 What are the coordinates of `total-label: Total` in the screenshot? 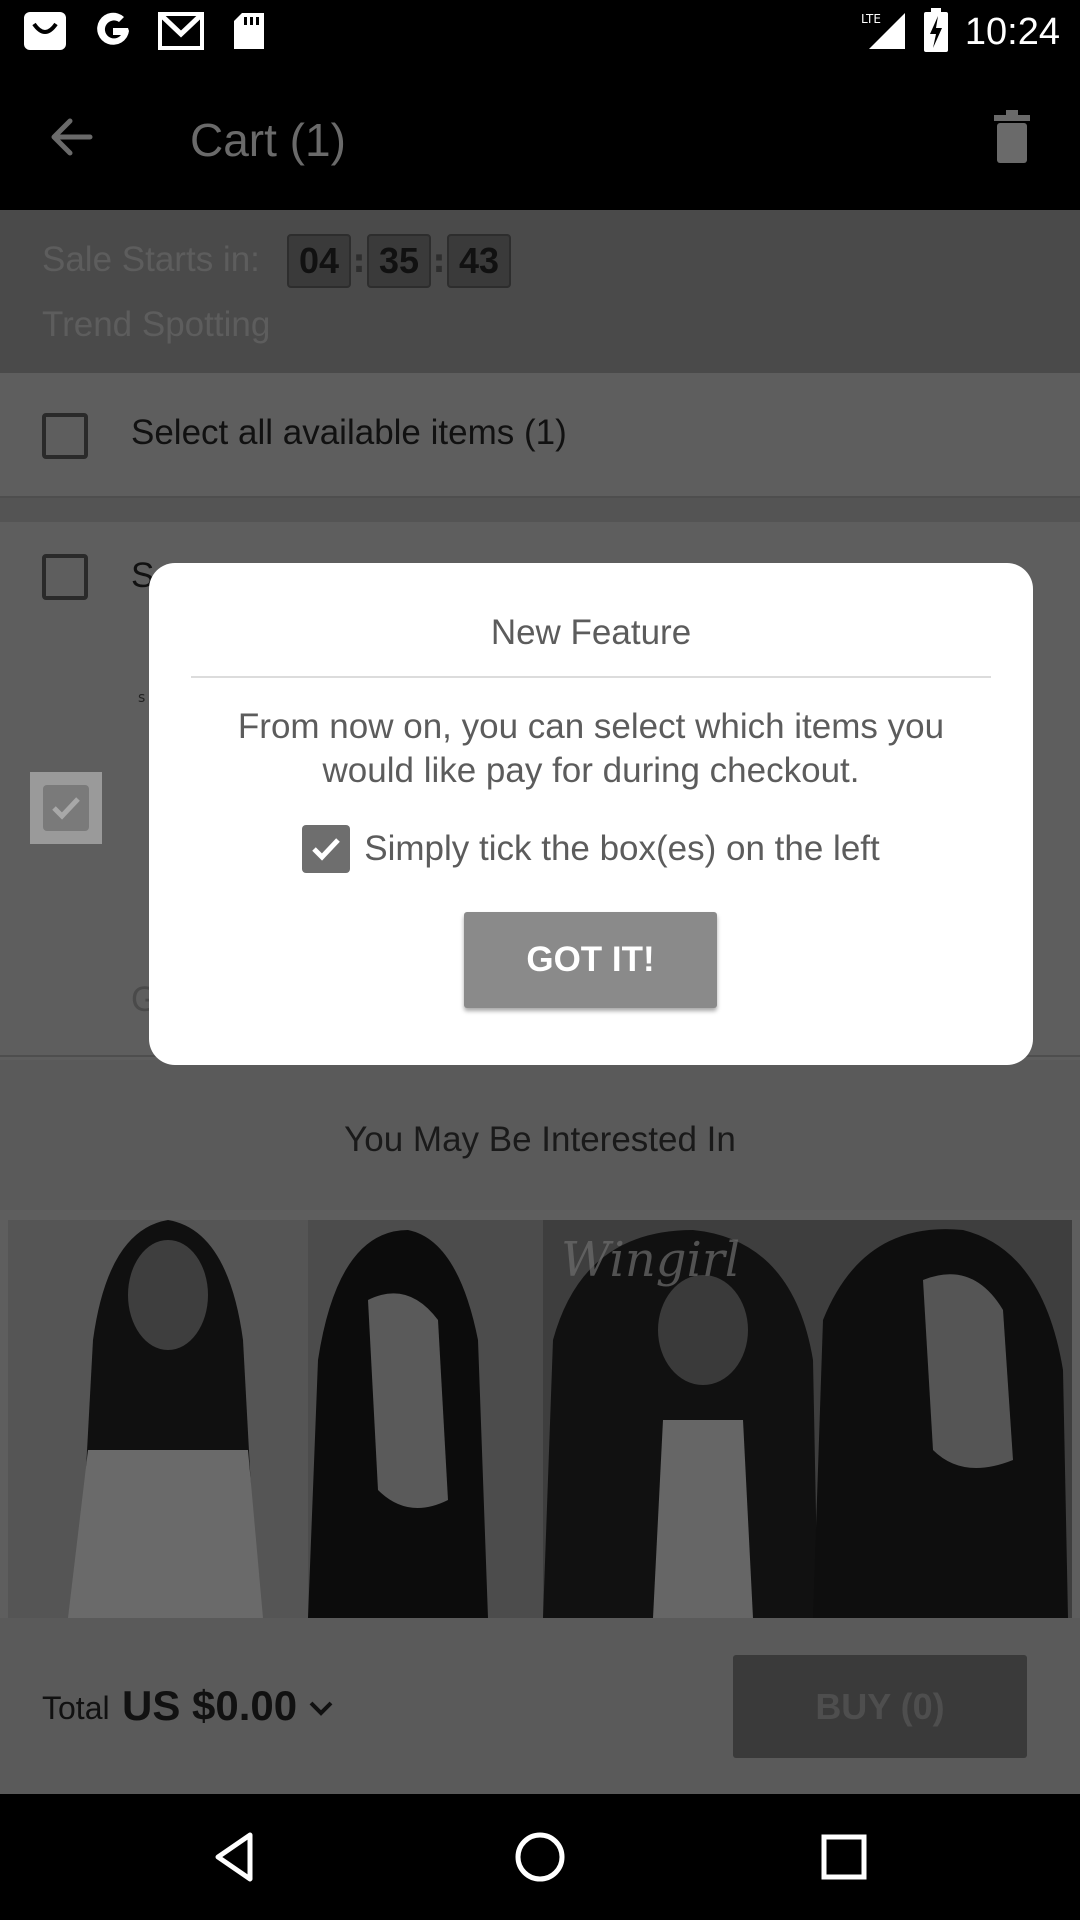 It's located at (76, 1708).